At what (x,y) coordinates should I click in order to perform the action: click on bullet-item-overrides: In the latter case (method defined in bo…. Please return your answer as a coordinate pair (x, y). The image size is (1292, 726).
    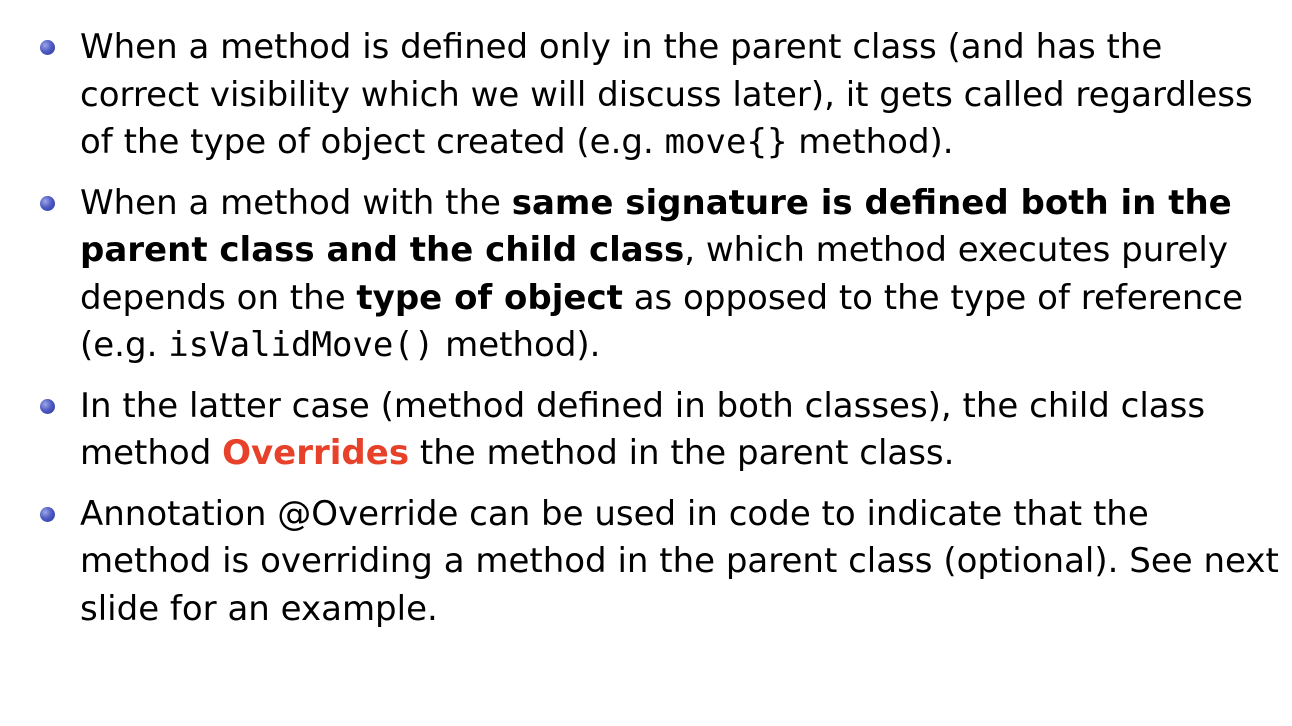
    Looking at the image, I should click on (660, 430).